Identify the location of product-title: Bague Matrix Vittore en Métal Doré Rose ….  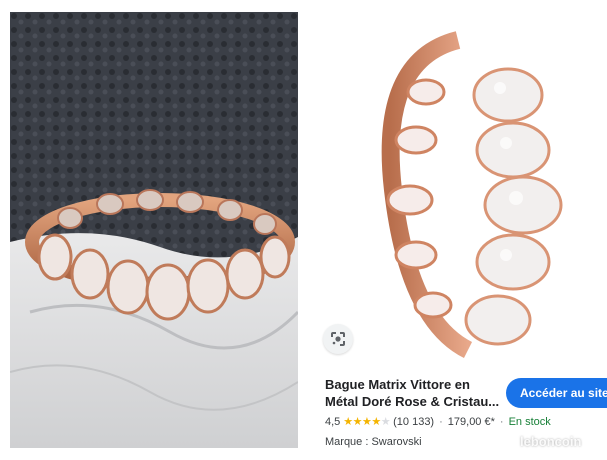
(415, 393).